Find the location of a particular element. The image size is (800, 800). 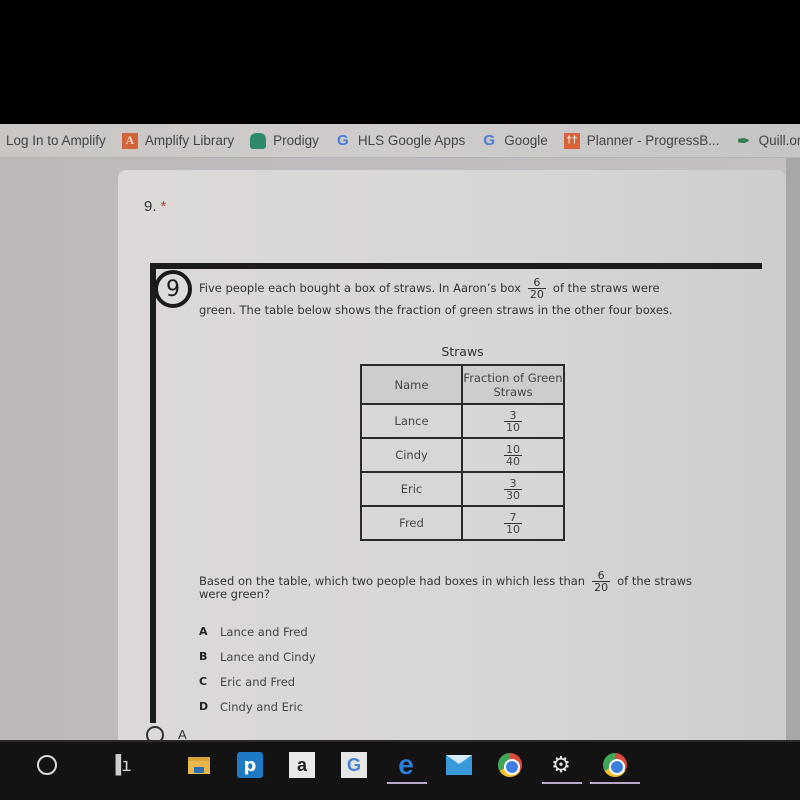

taskbar-settings: ⚙ is located at coordinates (562, 768).